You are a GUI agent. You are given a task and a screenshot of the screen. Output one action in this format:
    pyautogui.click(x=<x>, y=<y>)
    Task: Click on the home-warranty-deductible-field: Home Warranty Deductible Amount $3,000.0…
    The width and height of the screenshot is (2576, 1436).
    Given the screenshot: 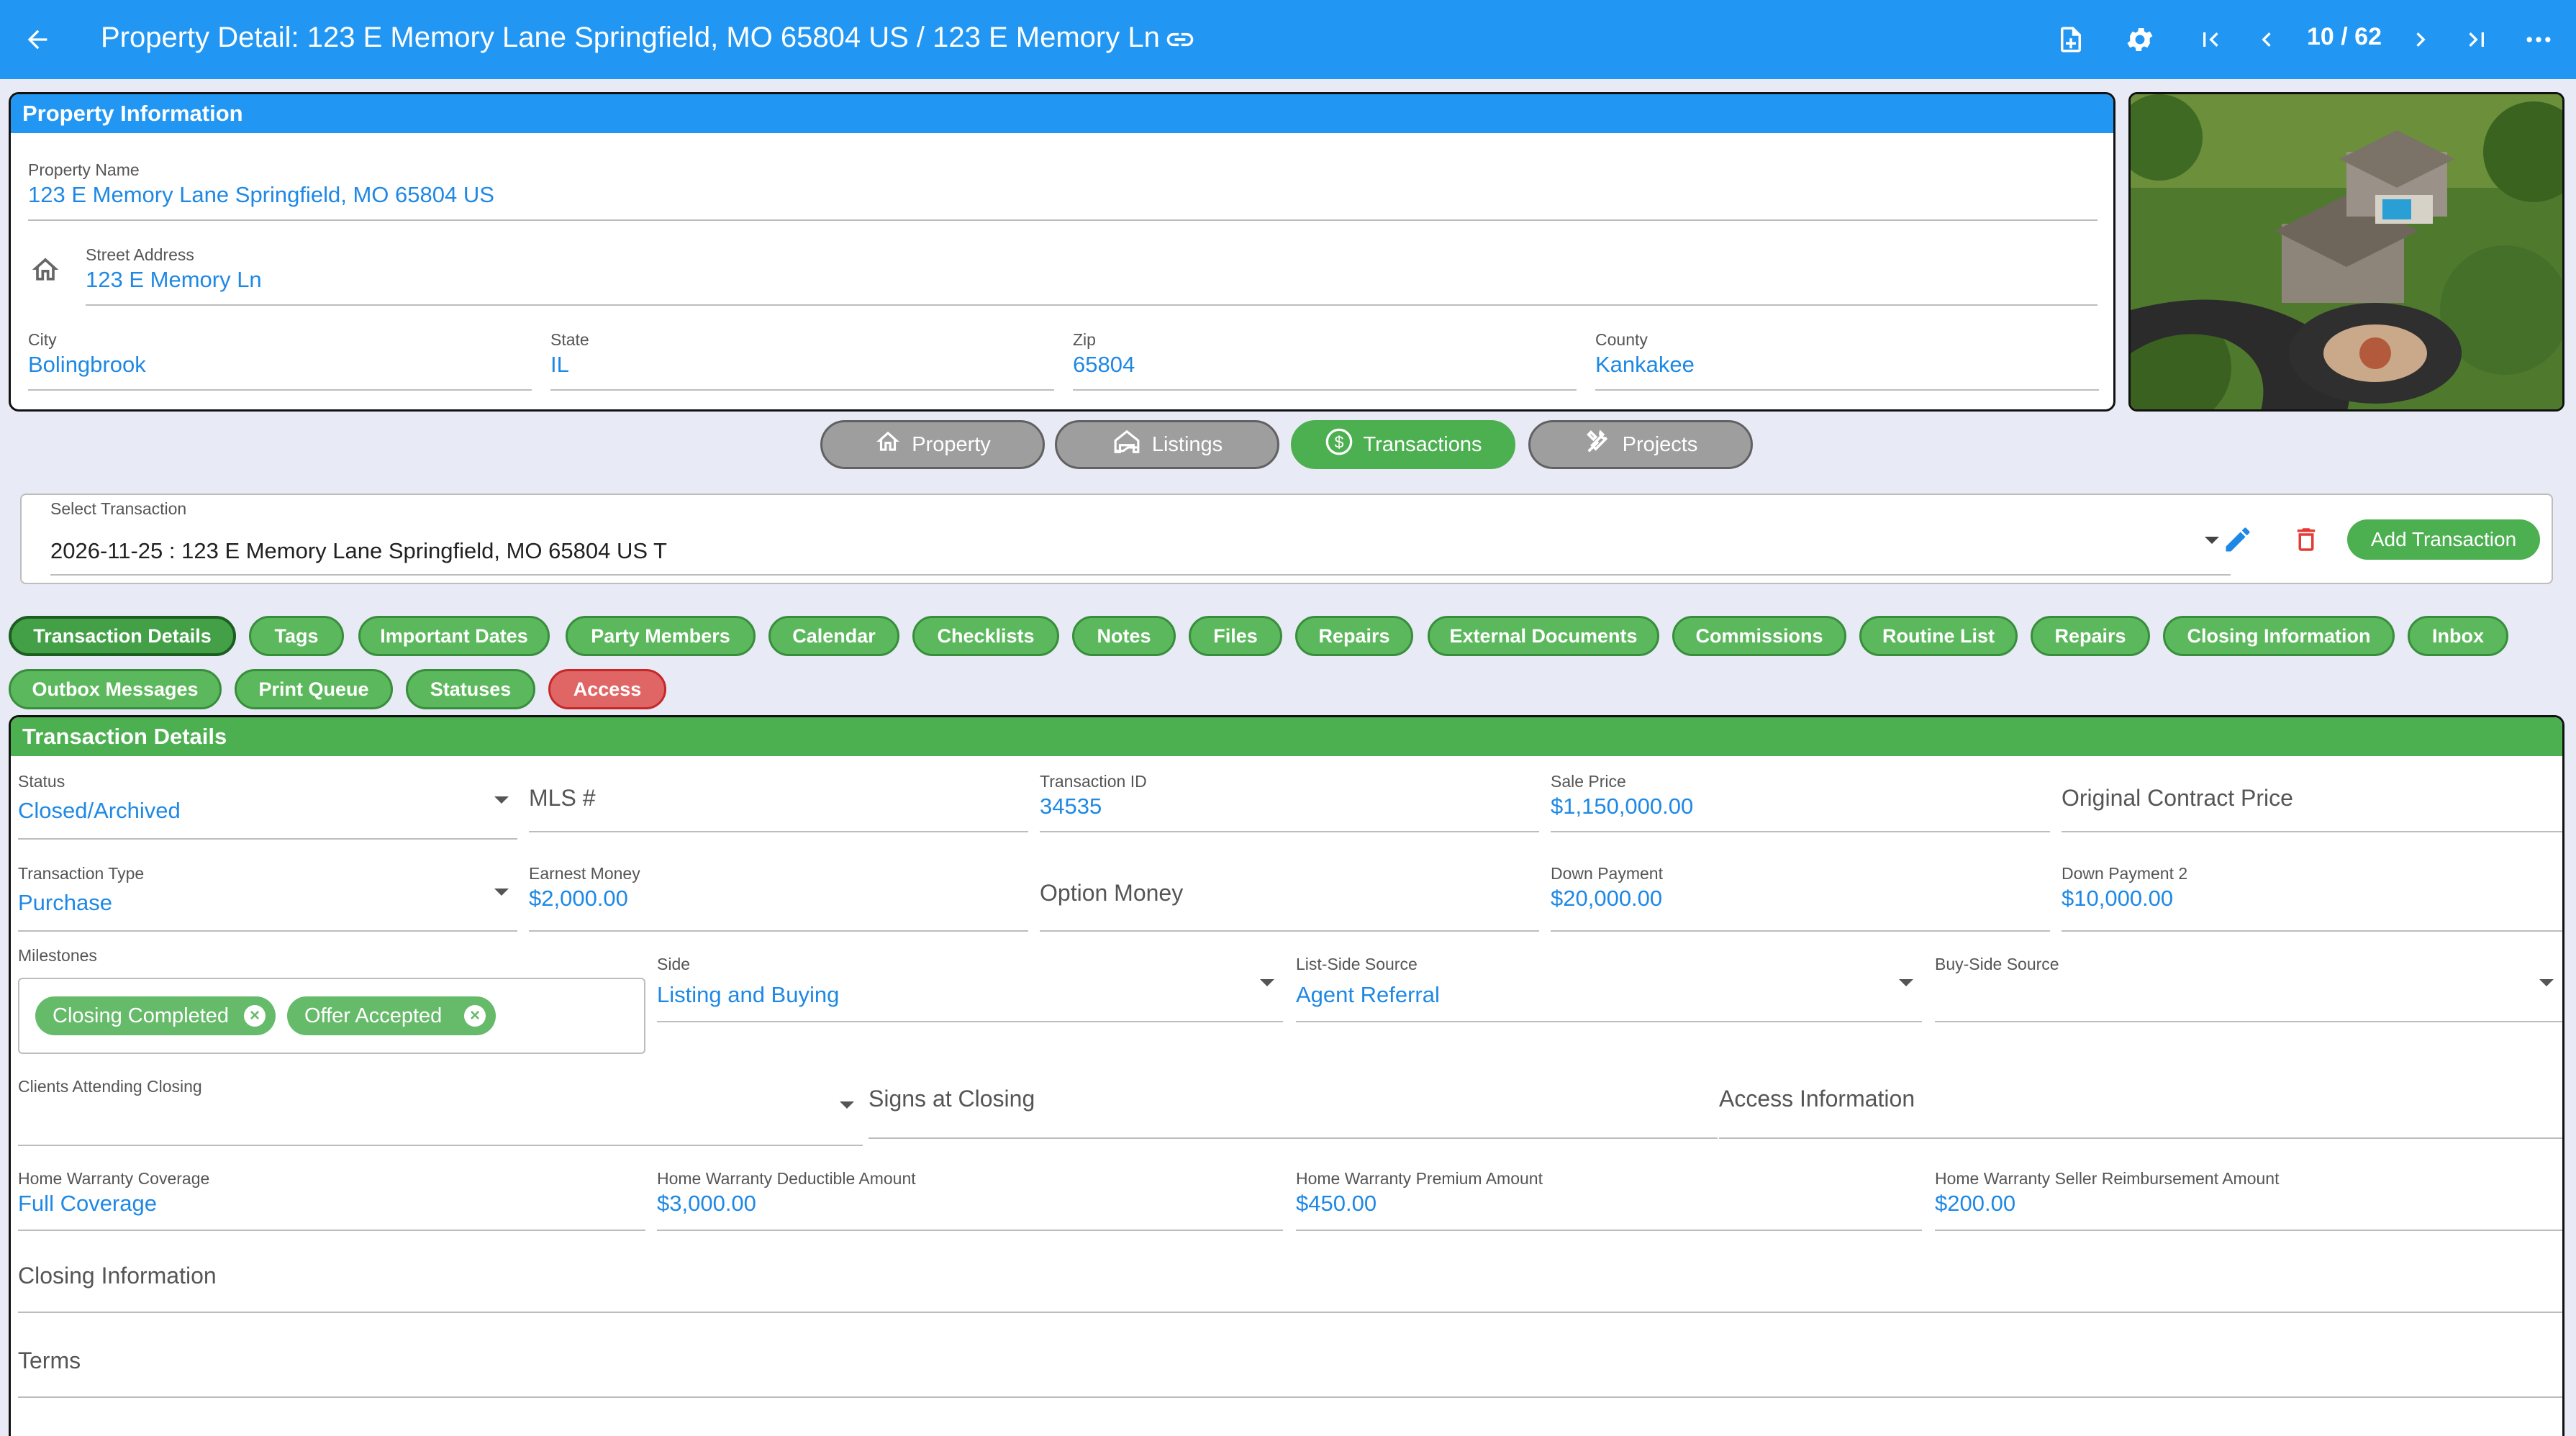 What is the action you would take?
    pyautogui.click(x=970, y=1200)
    